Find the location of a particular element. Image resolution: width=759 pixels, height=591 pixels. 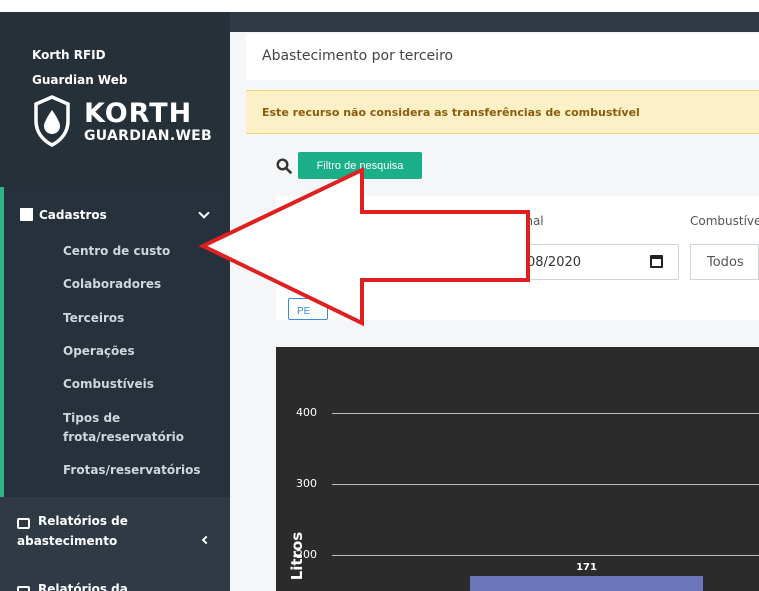

filter-card: inal Combustíve 08/2020 Todos PE is located at coordinates (517, 258).